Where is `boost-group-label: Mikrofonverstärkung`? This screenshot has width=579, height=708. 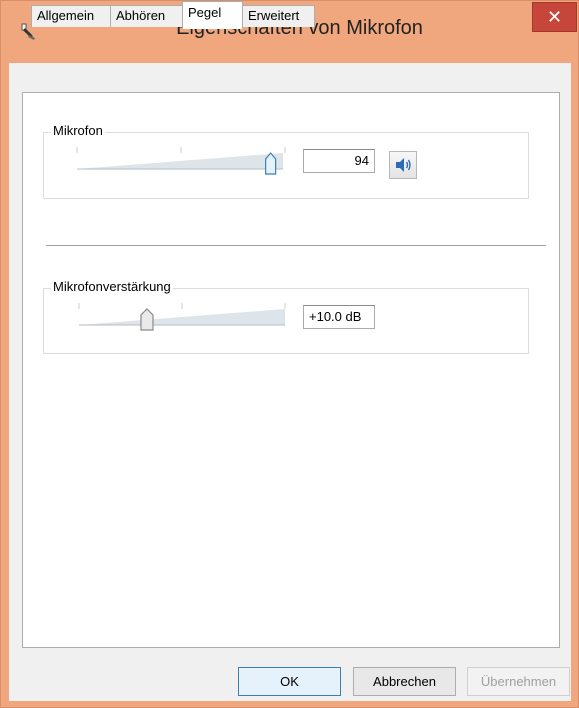
boost-group-label: Mikrofonverstärkung is located at coordinates (112, 286).